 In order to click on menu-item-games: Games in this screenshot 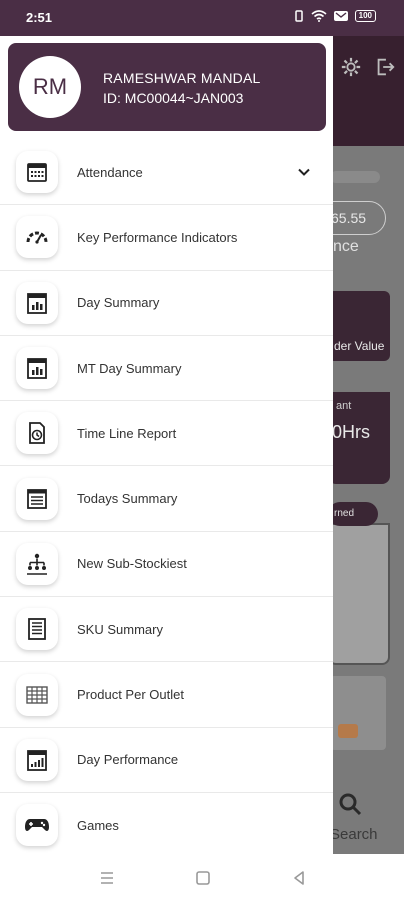, I will do `click(166, 823)`.